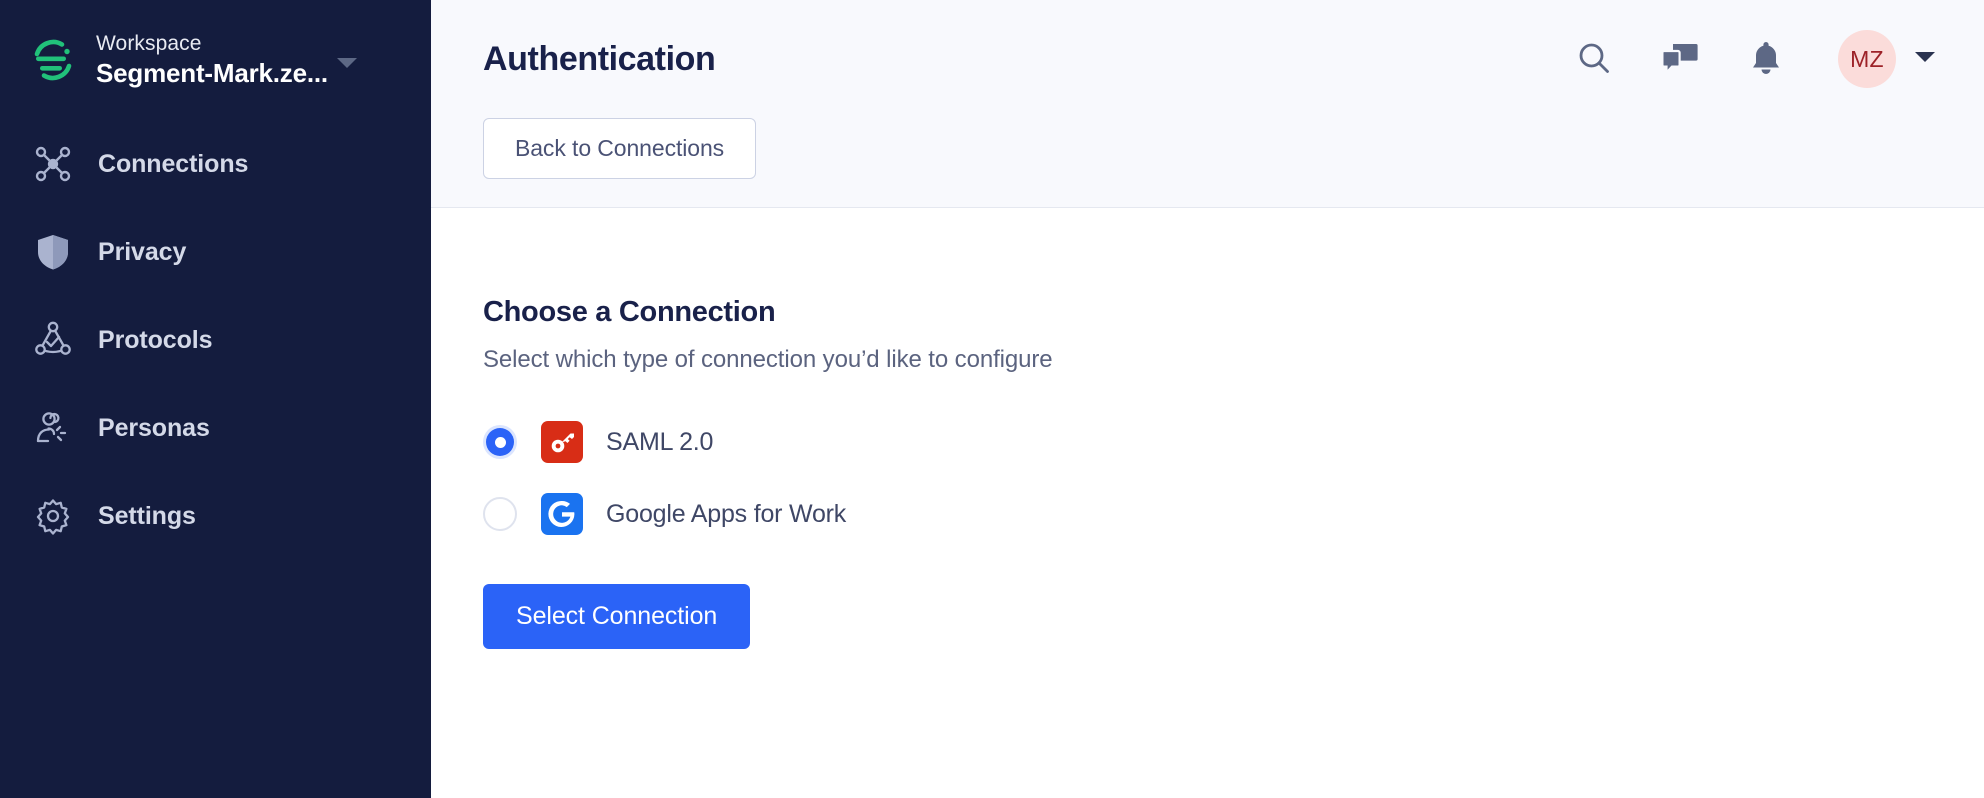 Image resolution: width=1984 pixels, height=798 pixels. I want to click on radio-dot, so click(500, 442).